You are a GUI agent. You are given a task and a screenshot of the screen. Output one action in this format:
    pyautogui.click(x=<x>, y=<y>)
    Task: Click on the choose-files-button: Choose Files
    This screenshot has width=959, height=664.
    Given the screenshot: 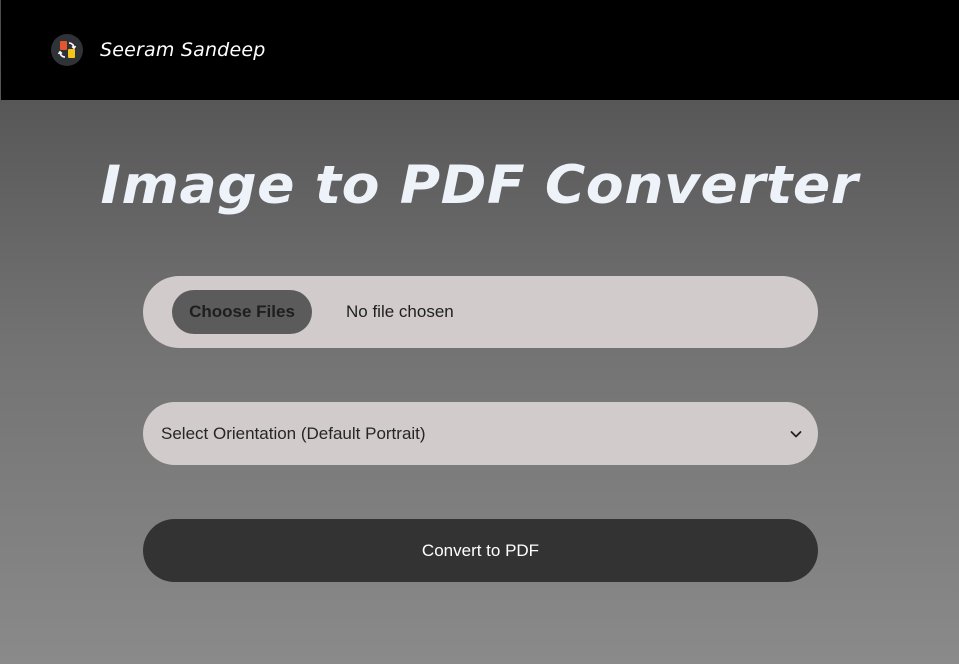 What is the action you would take?
    pyautogui.click(x=242, y=312)
    